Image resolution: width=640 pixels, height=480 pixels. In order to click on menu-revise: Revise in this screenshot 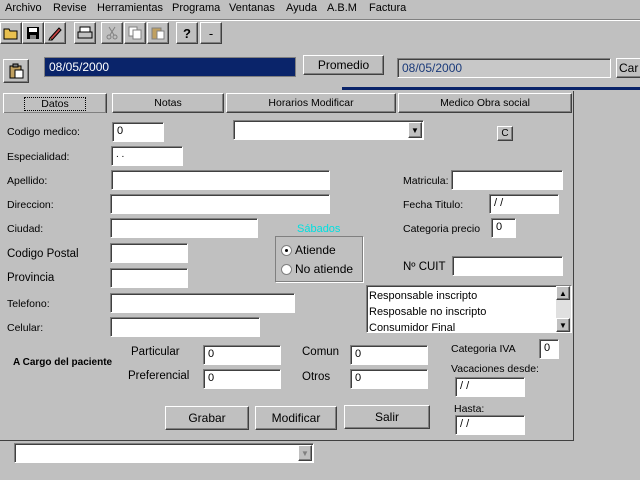, I will do `click(70, 8)`.